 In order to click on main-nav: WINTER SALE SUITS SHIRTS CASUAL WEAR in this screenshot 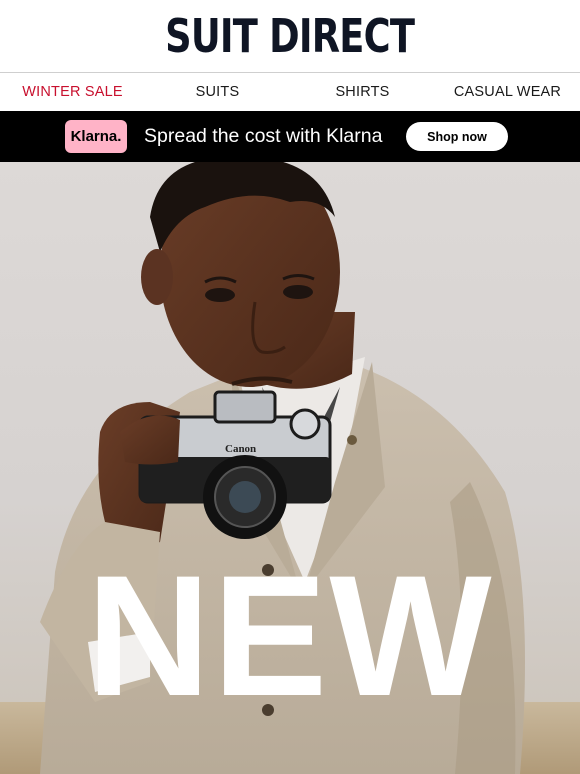, I will do `click(290, 92)`.